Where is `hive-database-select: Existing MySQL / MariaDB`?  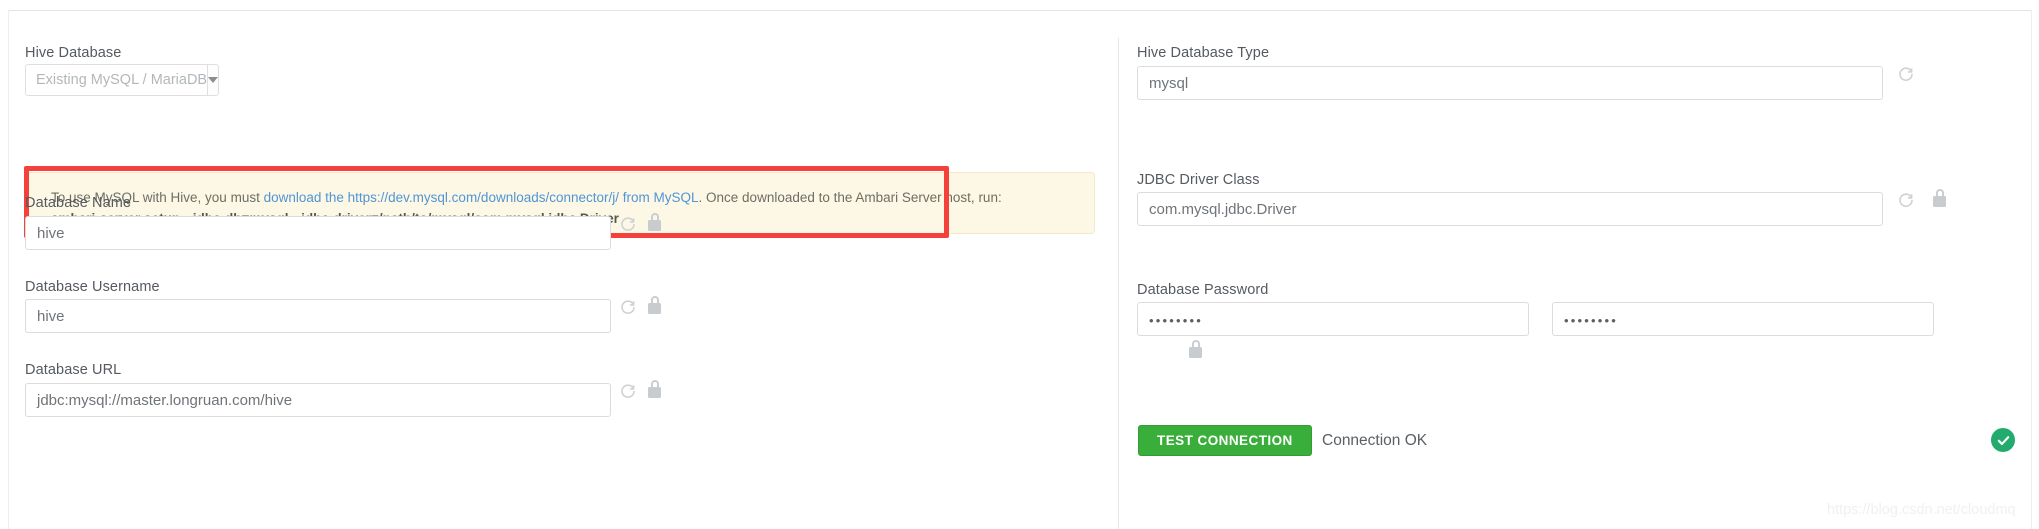 hive-database-select: Existing MySQL / MariaDB is located at coordinates (122, 80).